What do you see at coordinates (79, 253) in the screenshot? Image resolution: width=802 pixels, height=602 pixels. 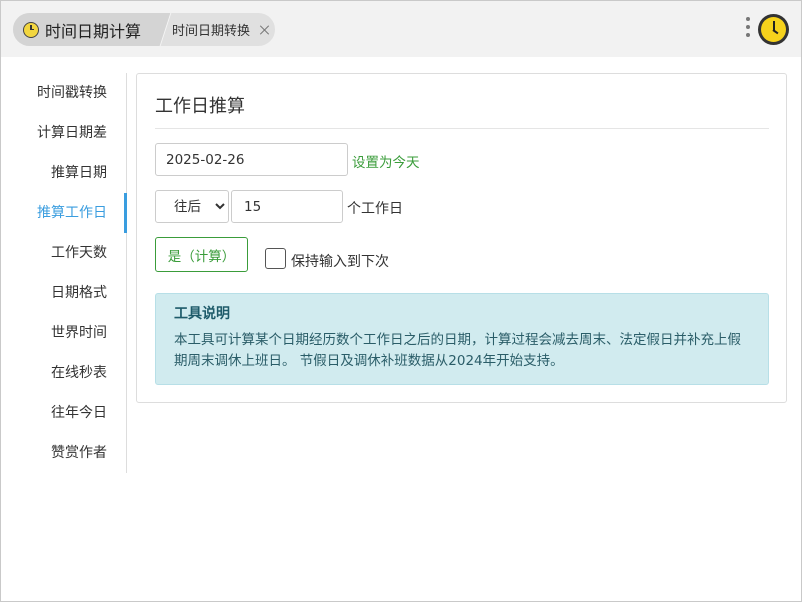 I see `sidebar-item-workdays: 工作天数` at bounding box center [79, 253].